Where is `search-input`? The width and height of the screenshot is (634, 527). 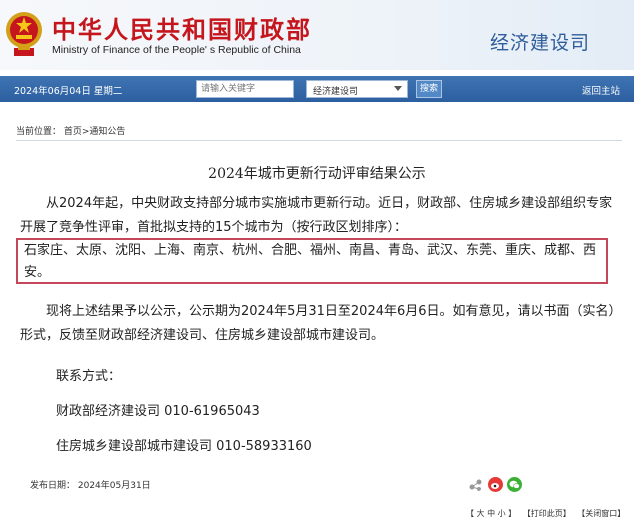
search-input is located at coordinates (245, 89).